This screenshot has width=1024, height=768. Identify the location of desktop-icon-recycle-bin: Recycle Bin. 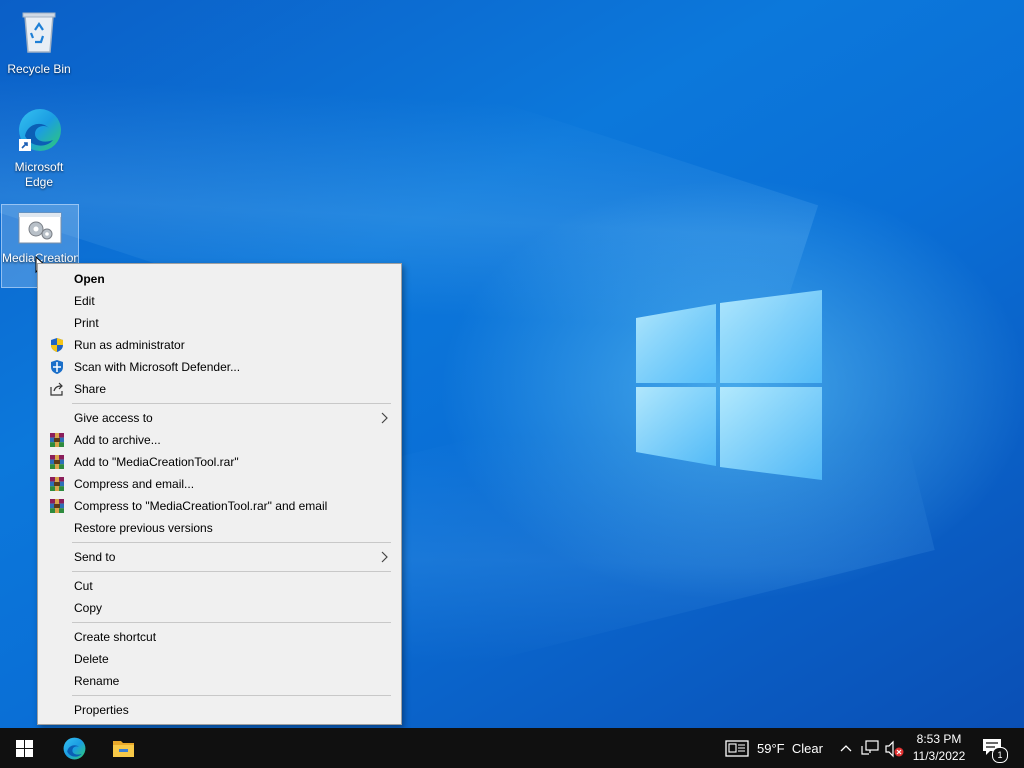
(39, 42).